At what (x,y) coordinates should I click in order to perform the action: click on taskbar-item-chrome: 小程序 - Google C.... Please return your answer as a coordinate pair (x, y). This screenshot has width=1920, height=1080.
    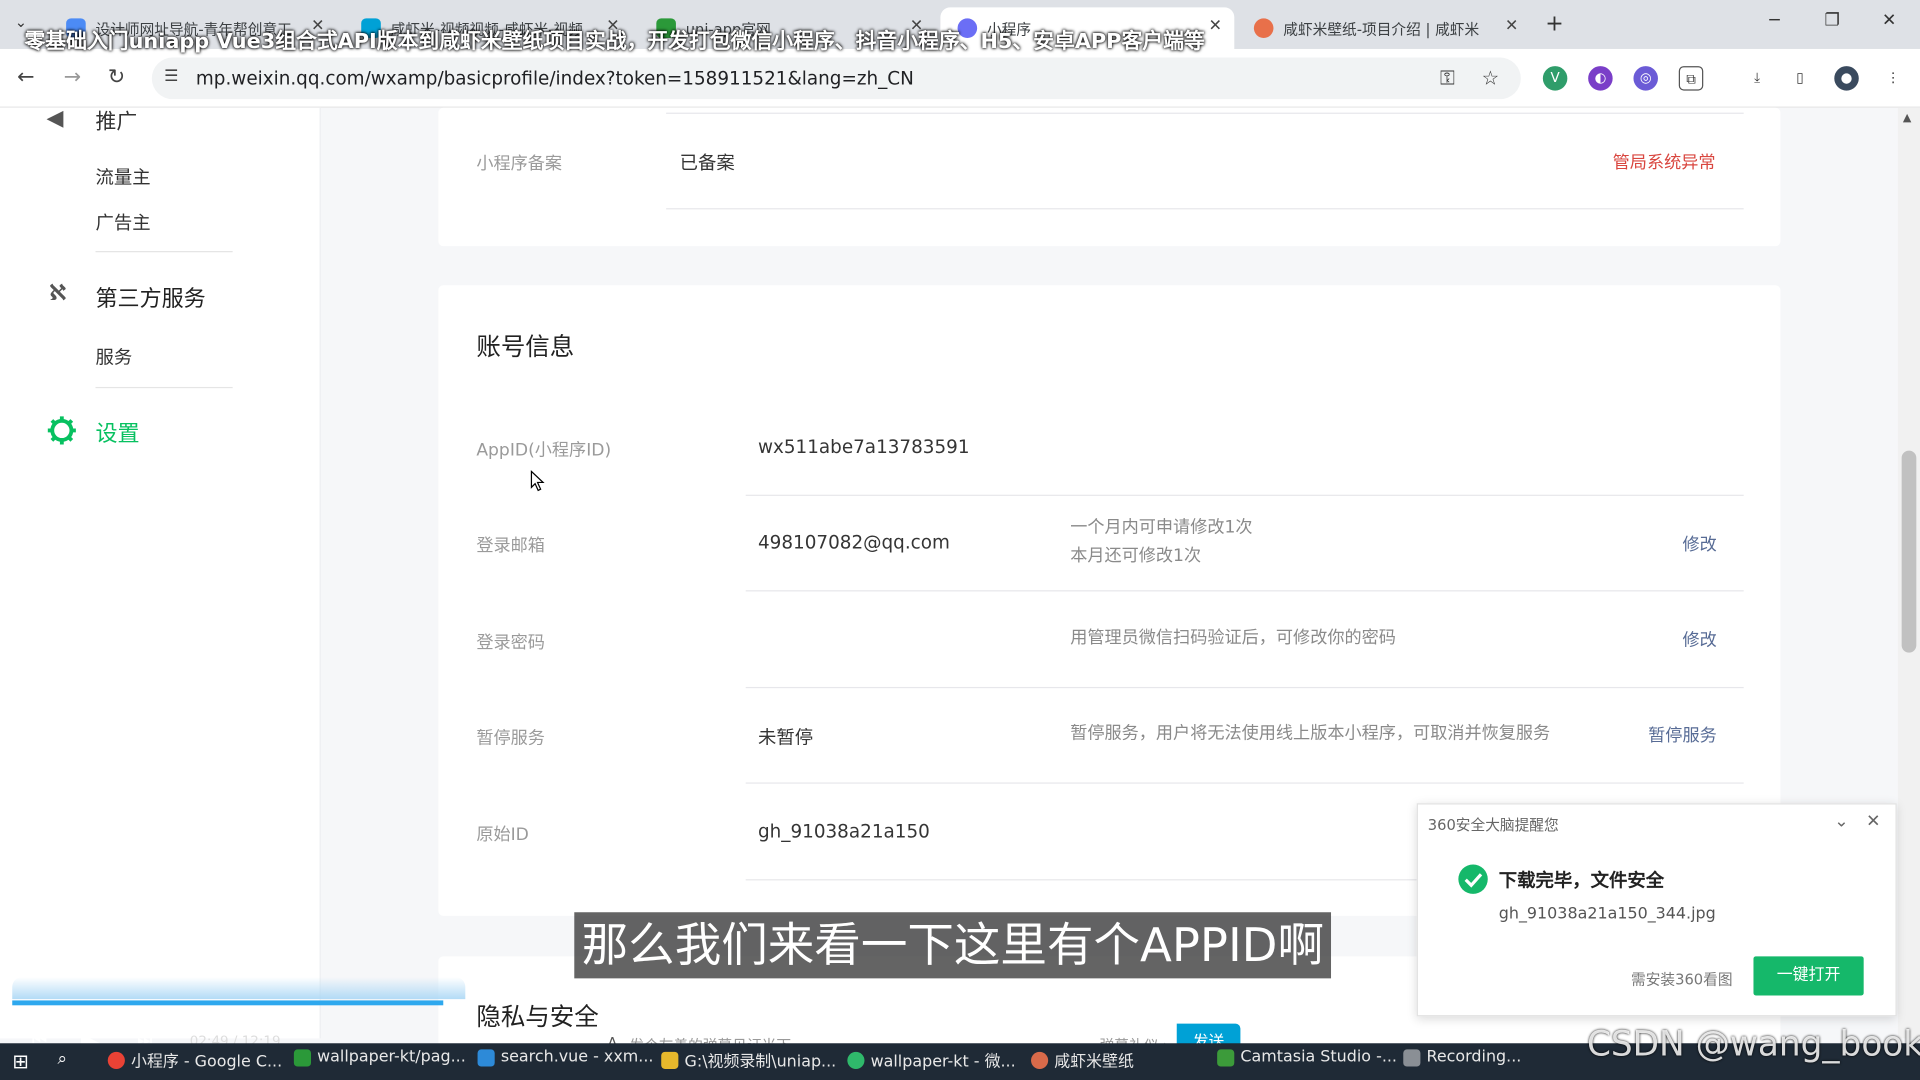
    Looking at the image, I should click on (194, 1059).